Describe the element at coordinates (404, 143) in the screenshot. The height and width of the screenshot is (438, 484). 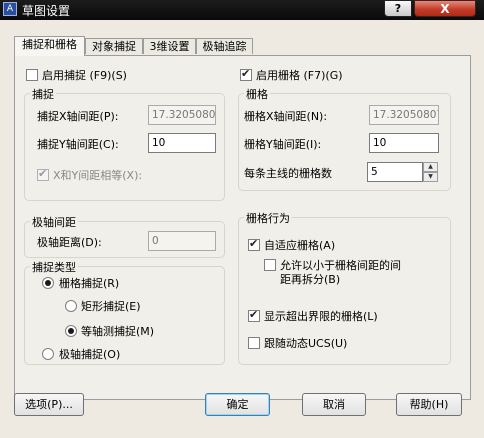
I see `grid-y-spacing-input: 10` at that location.